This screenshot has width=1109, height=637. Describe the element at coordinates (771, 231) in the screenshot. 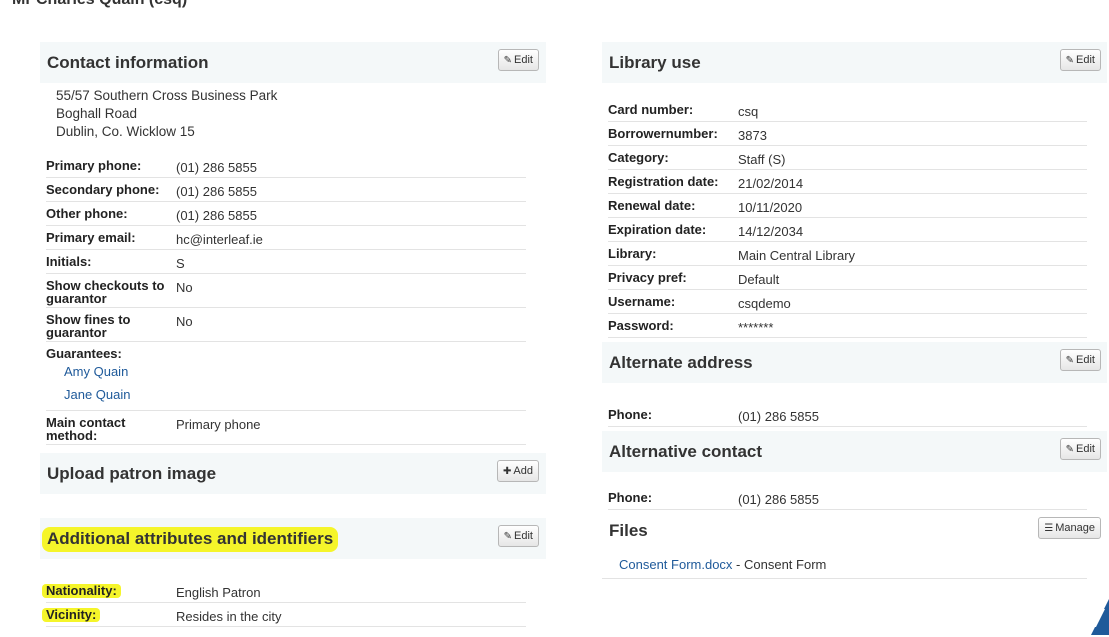

I see `row-value: 14/12/2034` at that location.